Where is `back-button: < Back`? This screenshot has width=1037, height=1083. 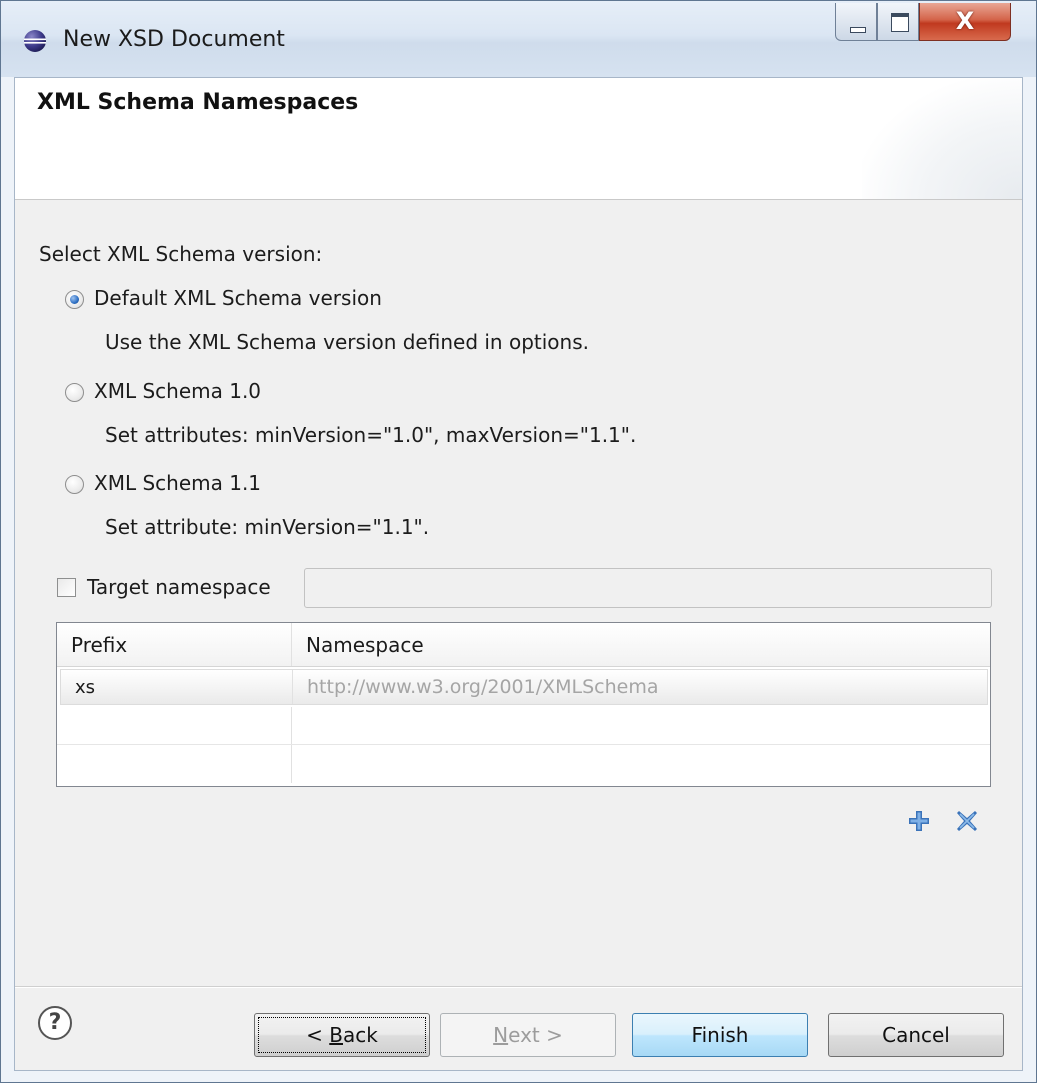
back-button: < Back is located at coordinates (342, 1035).